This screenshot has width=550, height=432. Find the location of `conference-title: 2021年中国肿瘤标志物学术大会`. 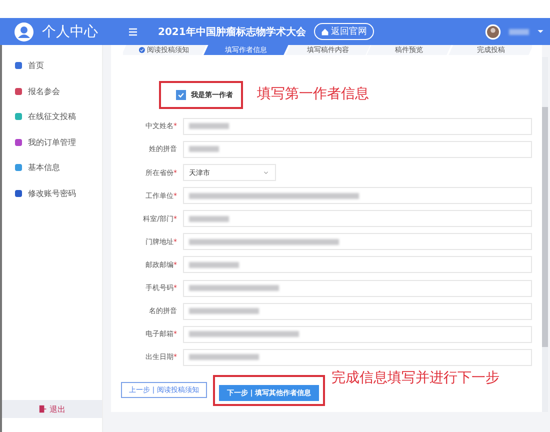

conference-title: 2021年中国肿瘤标志物学术大会 is located at coordinates (232, 31).